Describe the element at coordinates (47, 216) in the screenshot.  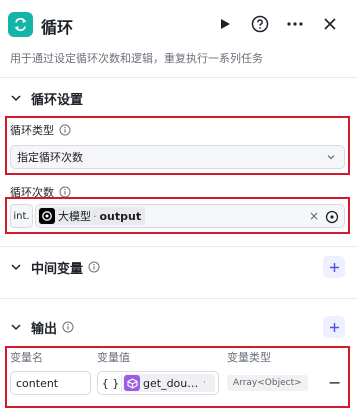
I see `llm-node-icon` at that location.